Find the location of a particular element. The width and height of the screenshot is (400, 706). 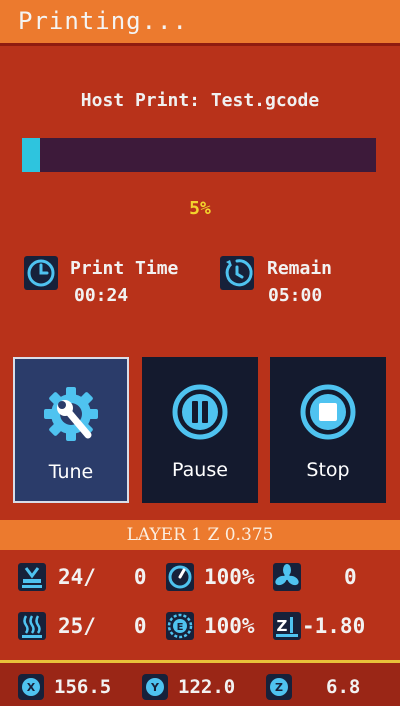

svg-text: X is located at coordinates (31, 687).